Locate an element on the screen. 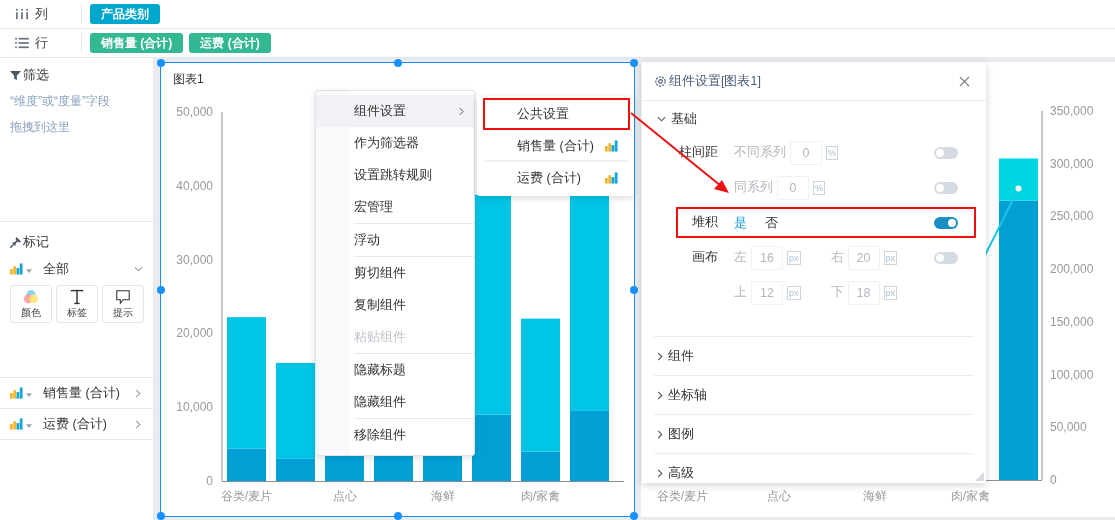 The width and height of the screenshot is (1115, 520). pin-icon is located at coordinates (15, 242).